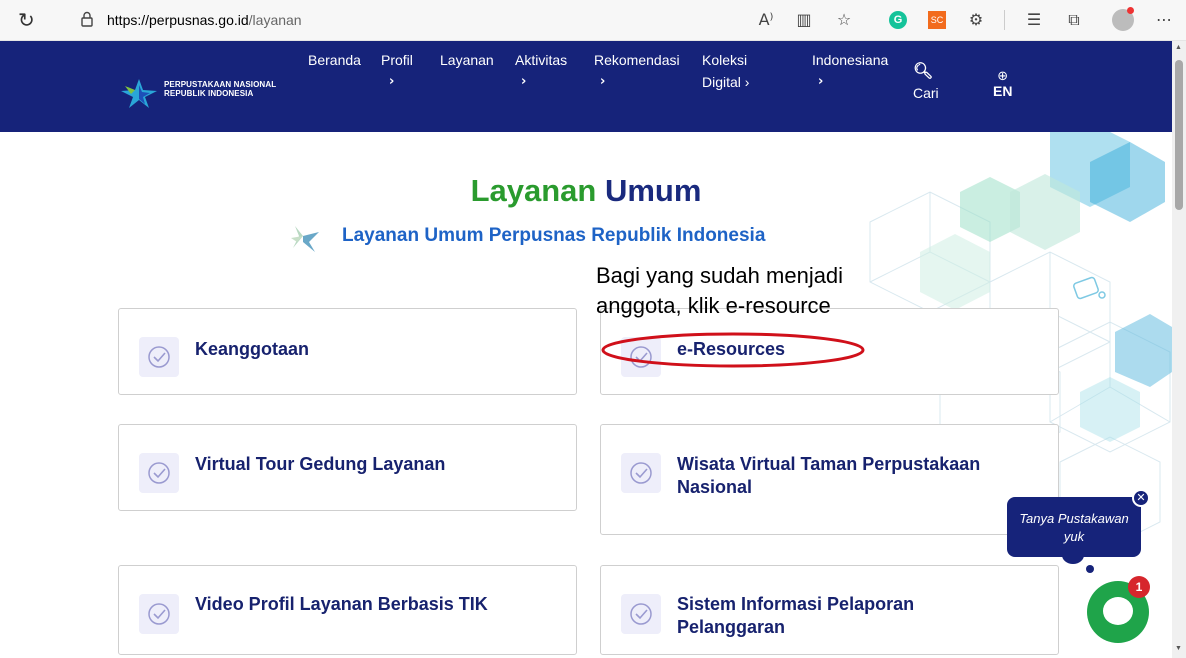  I want to click on scroll-up-arrow-icon: ▲, so click(1178, 47).